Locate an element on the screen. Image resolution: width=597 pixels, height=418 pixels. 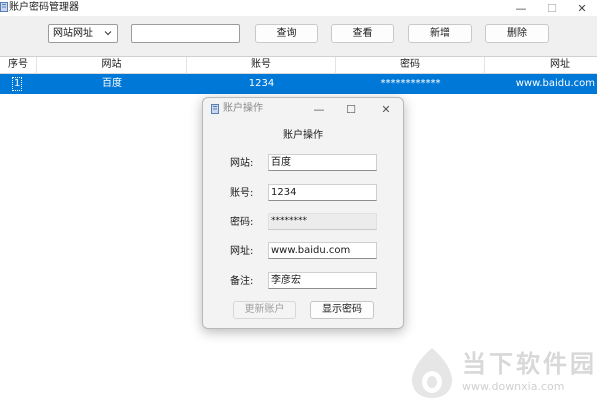
dialog-titlebar: 账户操作 — ☐ ✕ is located at coordinates (303, 109).